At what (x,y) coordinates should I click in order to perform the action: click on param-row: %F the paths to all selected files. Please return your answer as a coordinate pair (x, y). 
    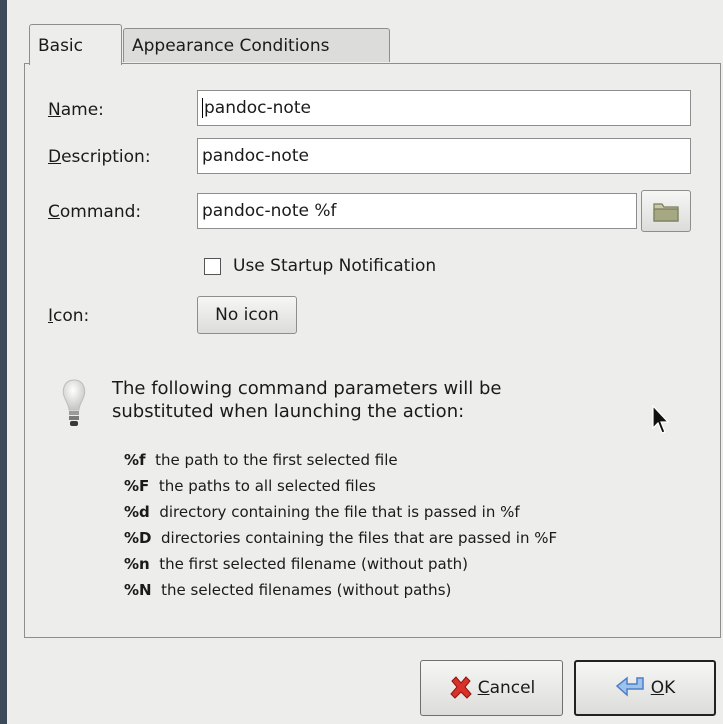
    Looking at the image, I should click on (250, 486).